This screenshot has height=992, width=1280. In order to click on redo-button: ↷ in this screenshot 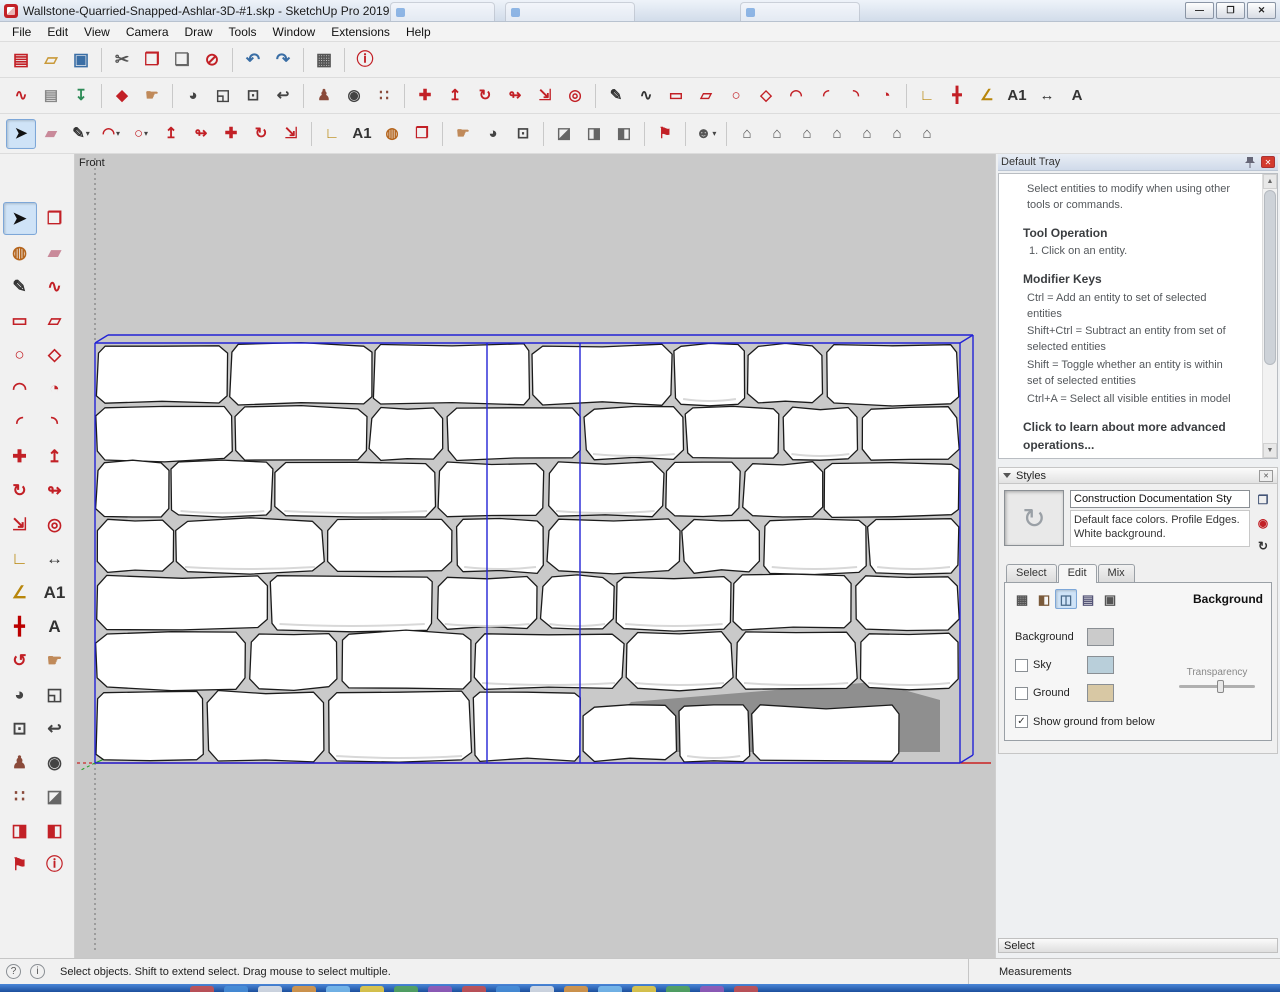, I will do `click(283, 60)`.